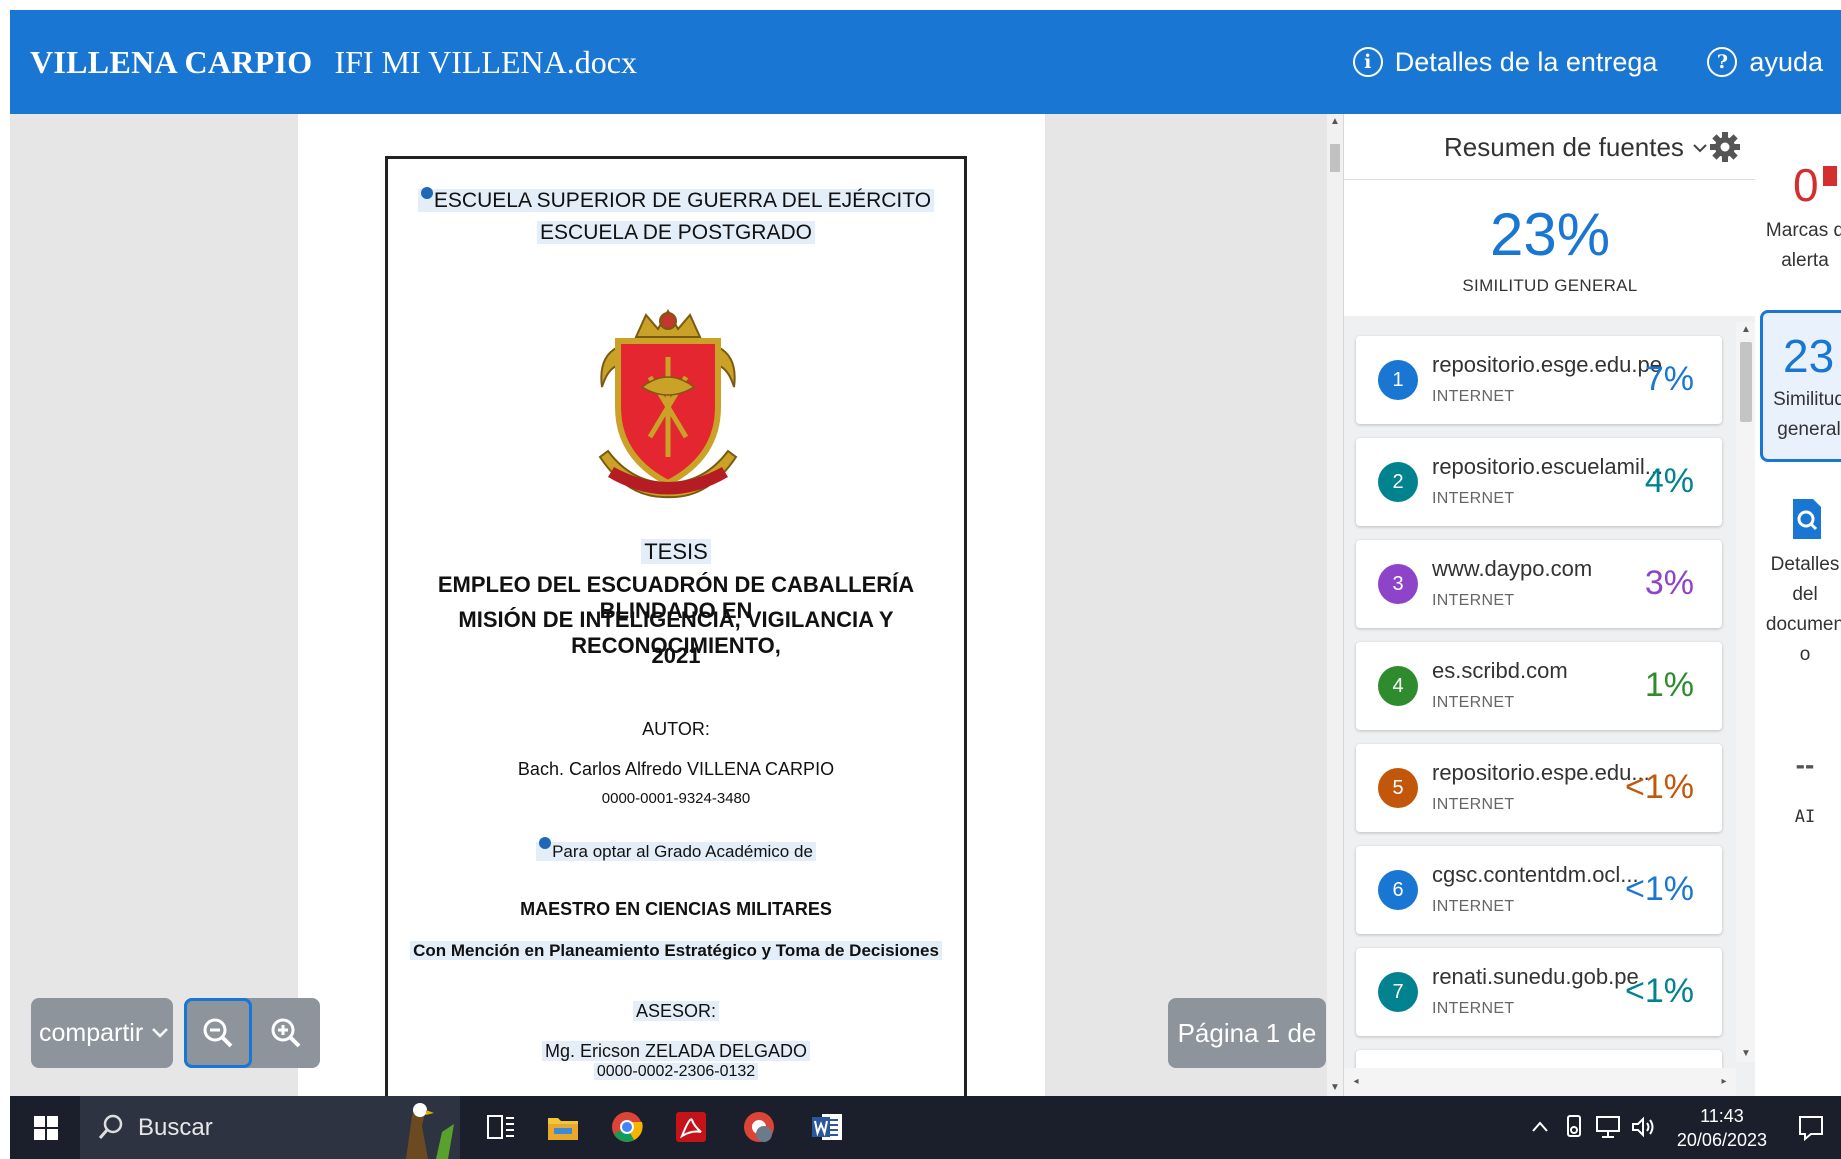  I want to click on overall-similarity: 23% SIMILITUD GENERAL, so click(1550, 248).